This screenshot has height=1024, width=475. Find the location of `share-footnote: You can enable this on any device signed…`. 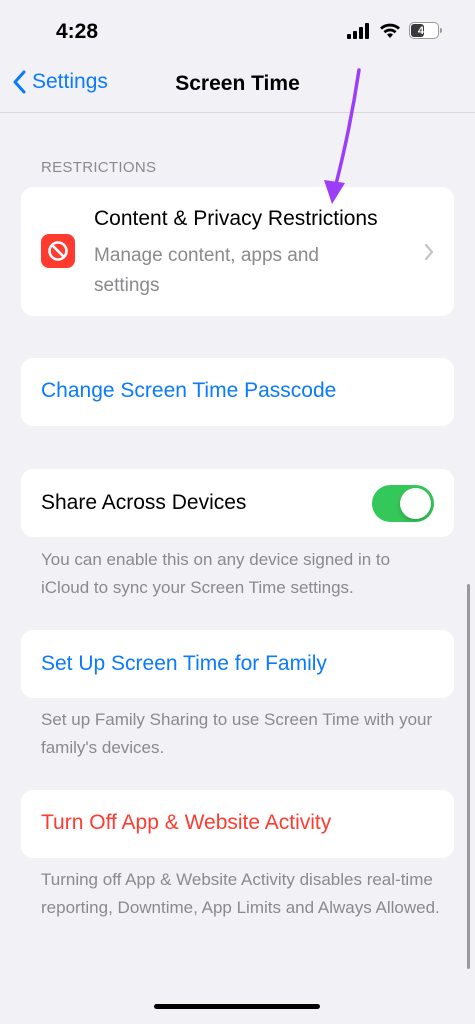

share-footnote: You can enable this on any device signed… is located at coordinates (216, 573).